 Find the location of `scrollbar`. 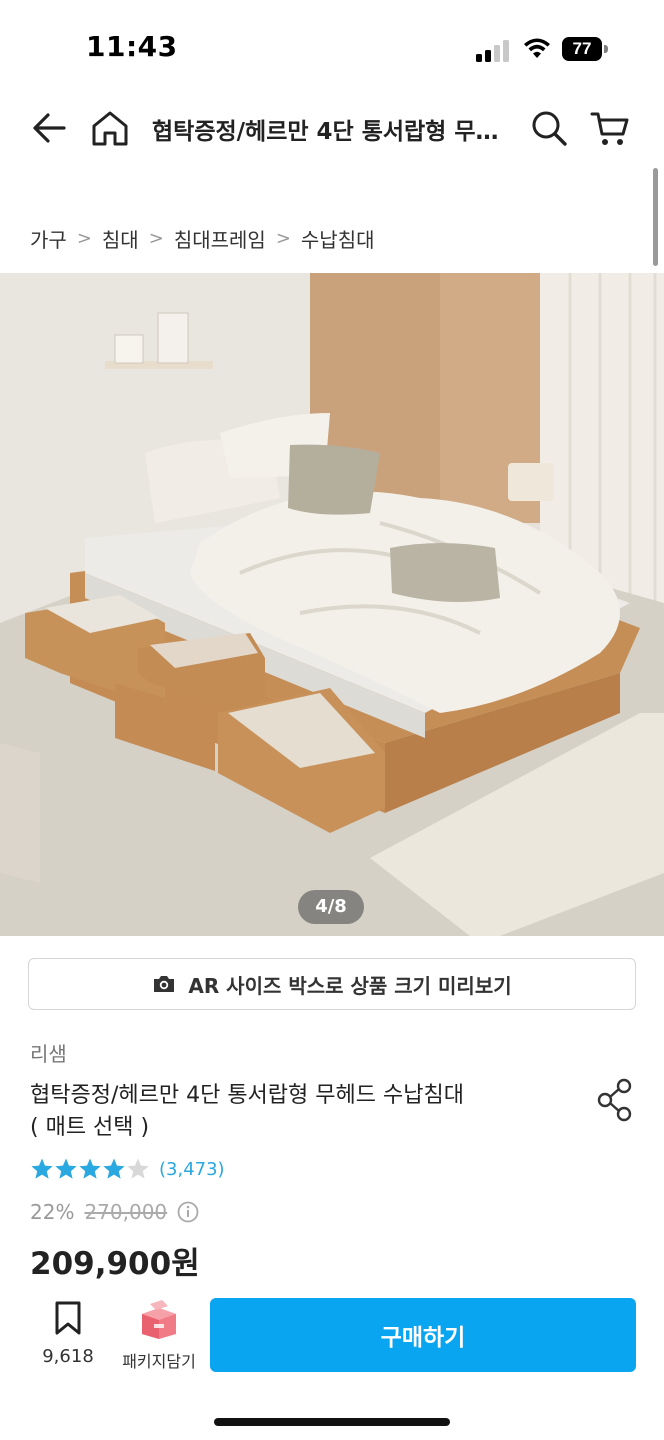

scrollbar is located at coordinates (655, 217).